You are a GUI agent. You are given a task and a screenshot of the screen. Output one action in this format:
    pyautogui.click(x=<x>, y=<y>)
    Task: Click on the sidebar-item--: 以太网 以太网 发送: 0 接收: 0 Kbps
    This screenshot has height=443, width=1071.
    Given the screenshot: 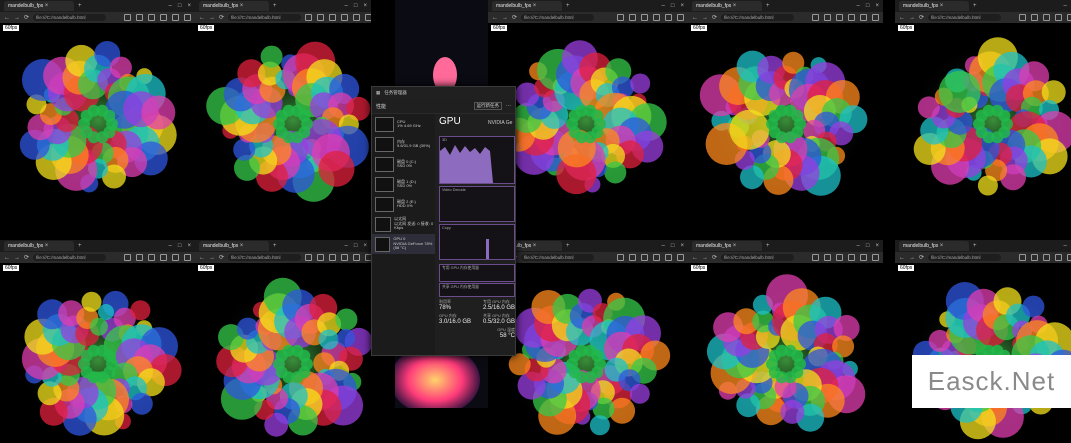 What is the action you would take?
    pyautogui.click(x=403, y=224)
    